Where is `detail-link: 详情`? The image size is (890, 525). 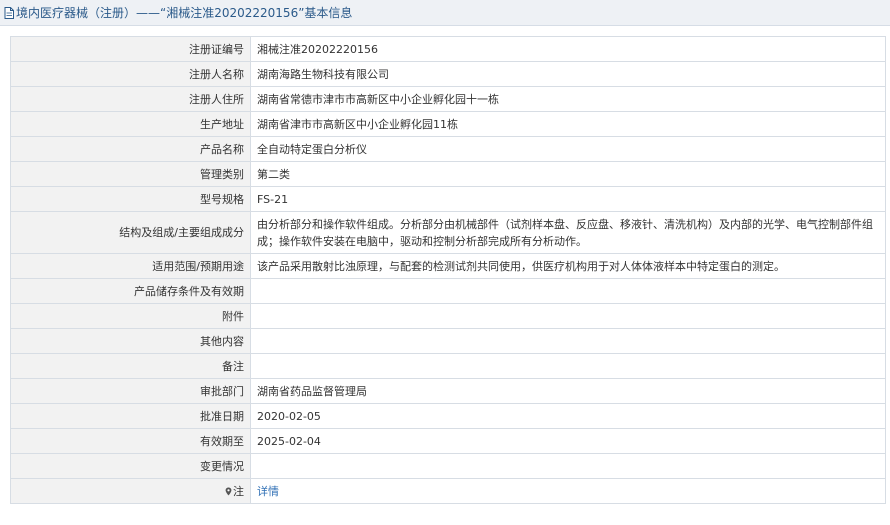 detail-link: 详情 is located at coordinates (268, 491).